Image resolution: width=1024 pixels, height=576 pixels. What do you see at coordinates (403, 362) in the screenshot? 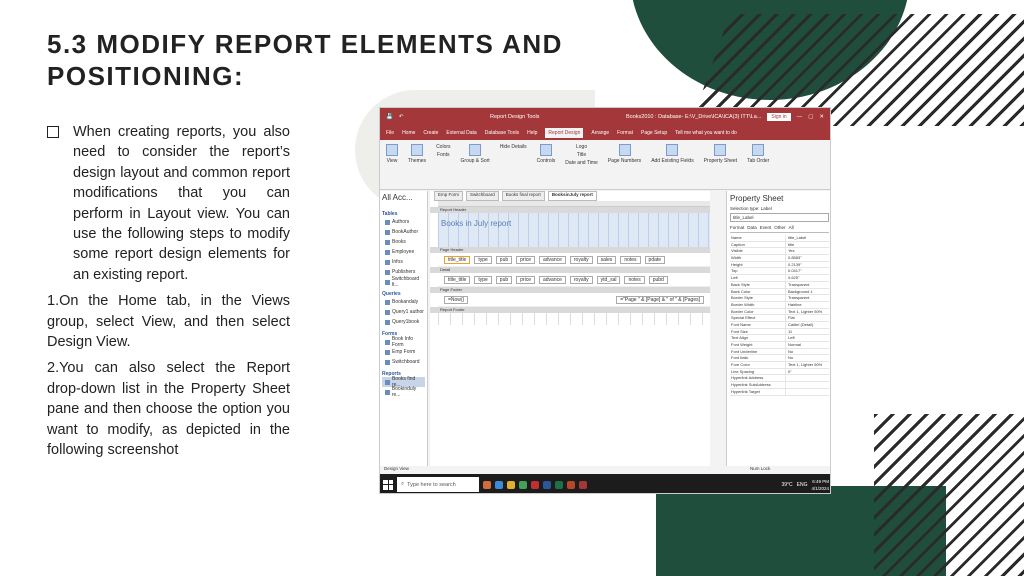
I see `nav-item: Switchboard` at bounding box center [403, 362].